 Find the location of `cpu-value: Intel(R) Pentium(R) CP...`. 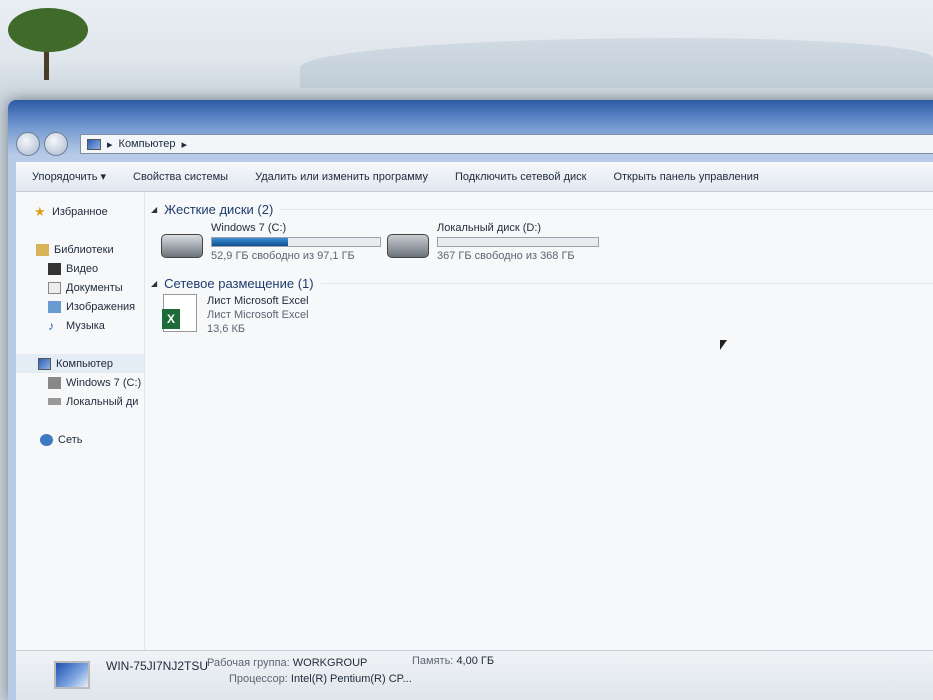

cpu-value: Intel(R) Pentium(R) CP... is located at coordinates (351, 679).